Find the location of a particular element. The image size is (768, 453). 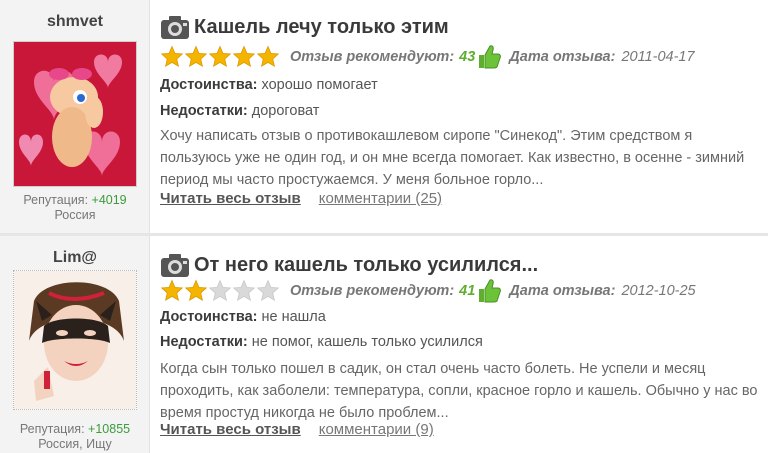

review-title-row: Кашель лечу только этим is located at coordinates (304, 27).